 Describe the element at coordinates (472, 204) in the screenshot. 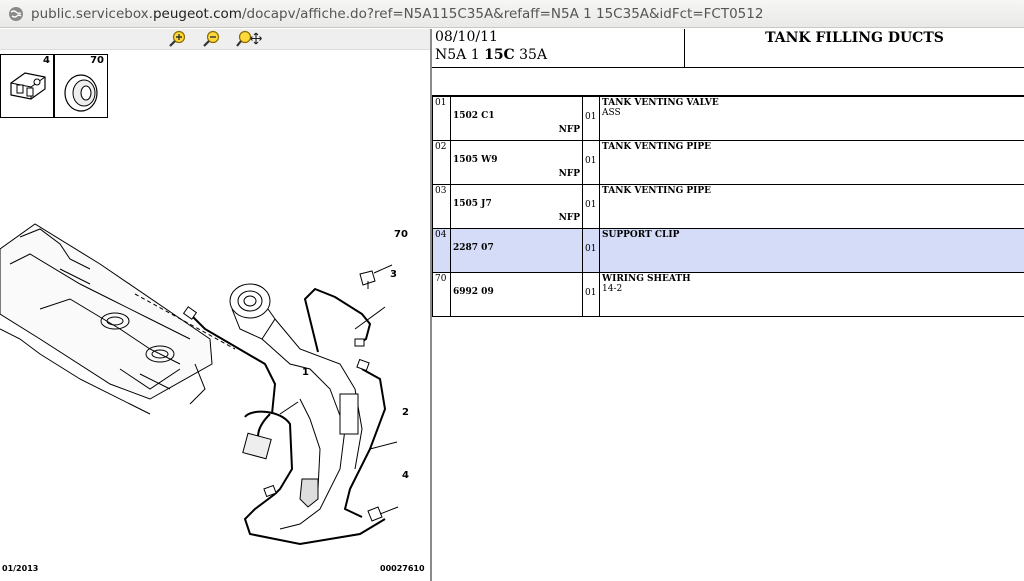

I see `part-reference: 1505 J7` at that location.